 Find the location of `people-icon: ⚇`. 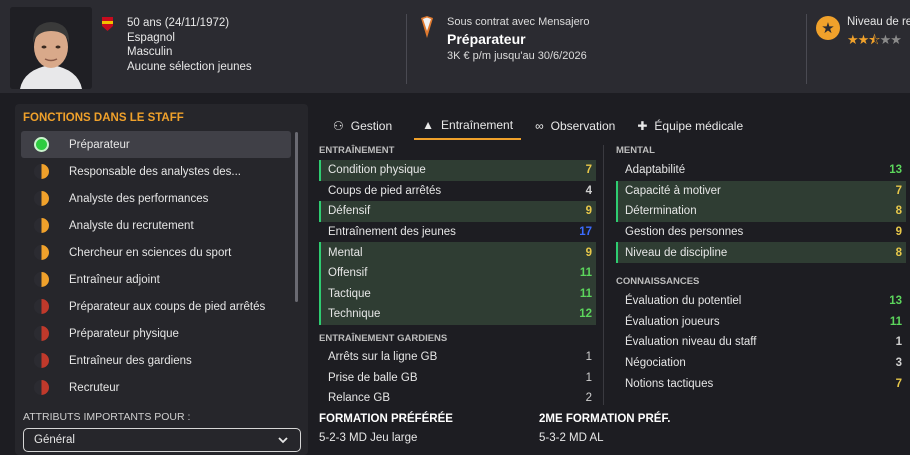

people-icon: ⚇ is located at coordinates (338, 126).